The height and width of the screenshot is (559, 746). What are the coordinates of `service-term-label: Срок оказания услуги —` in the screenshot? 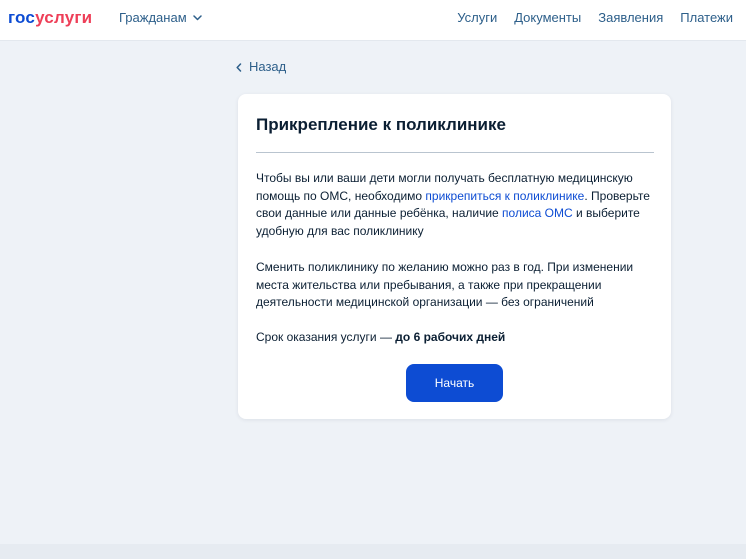 It's located at (326, 337).